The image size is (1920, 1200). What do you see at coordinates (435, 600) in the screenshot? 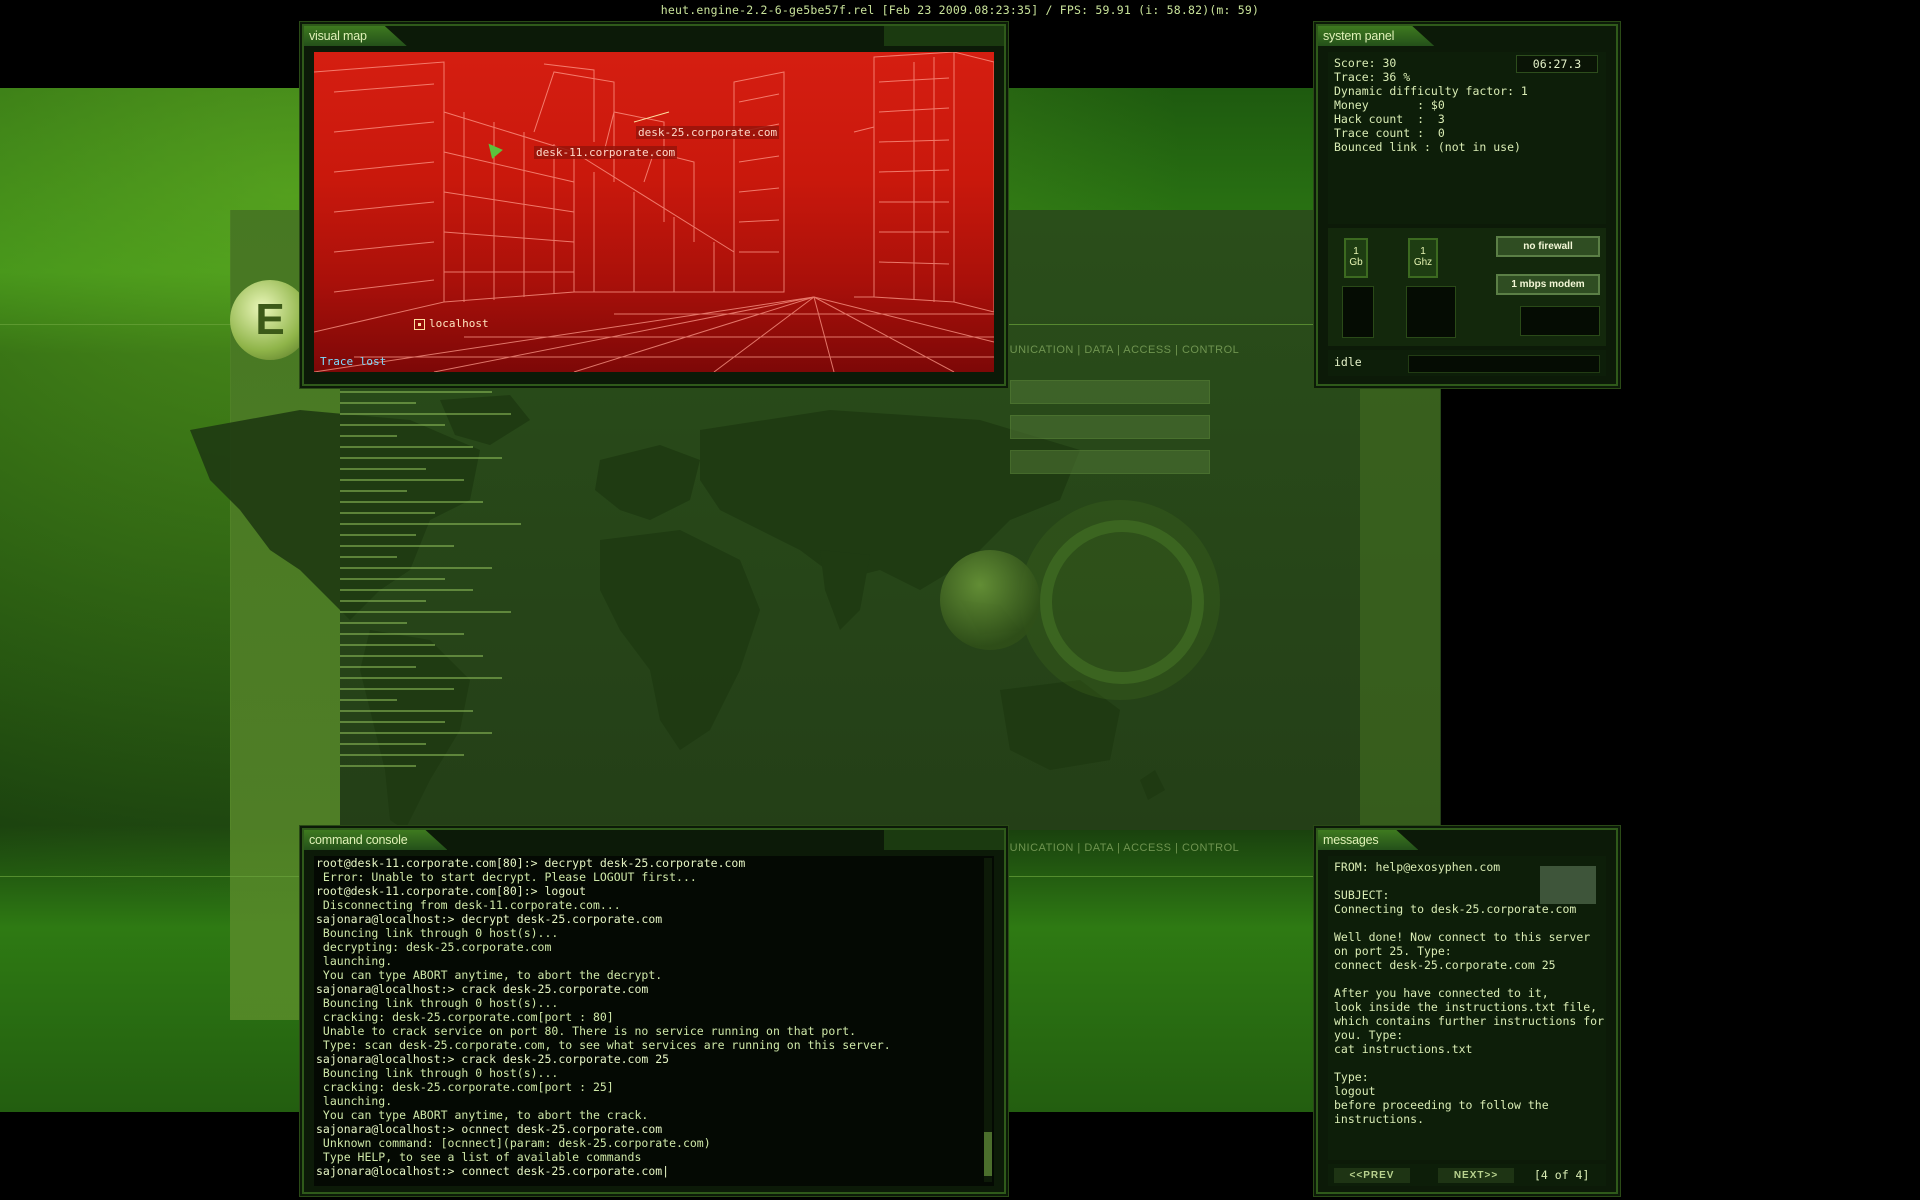
I see `background-code` at bounding box center [435, 600].